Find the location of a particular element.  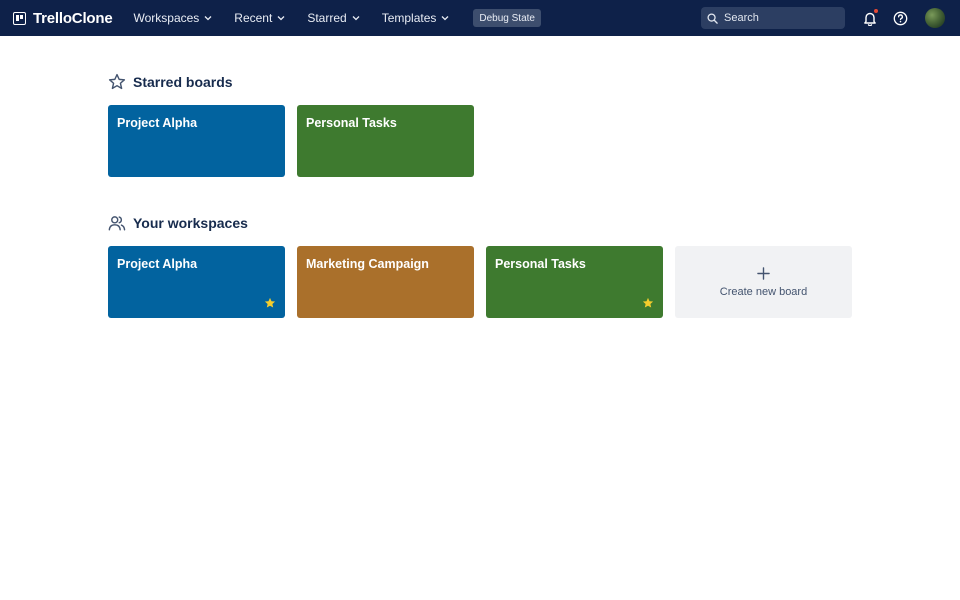

star-outline-icon is located at coordinates (117, 81).